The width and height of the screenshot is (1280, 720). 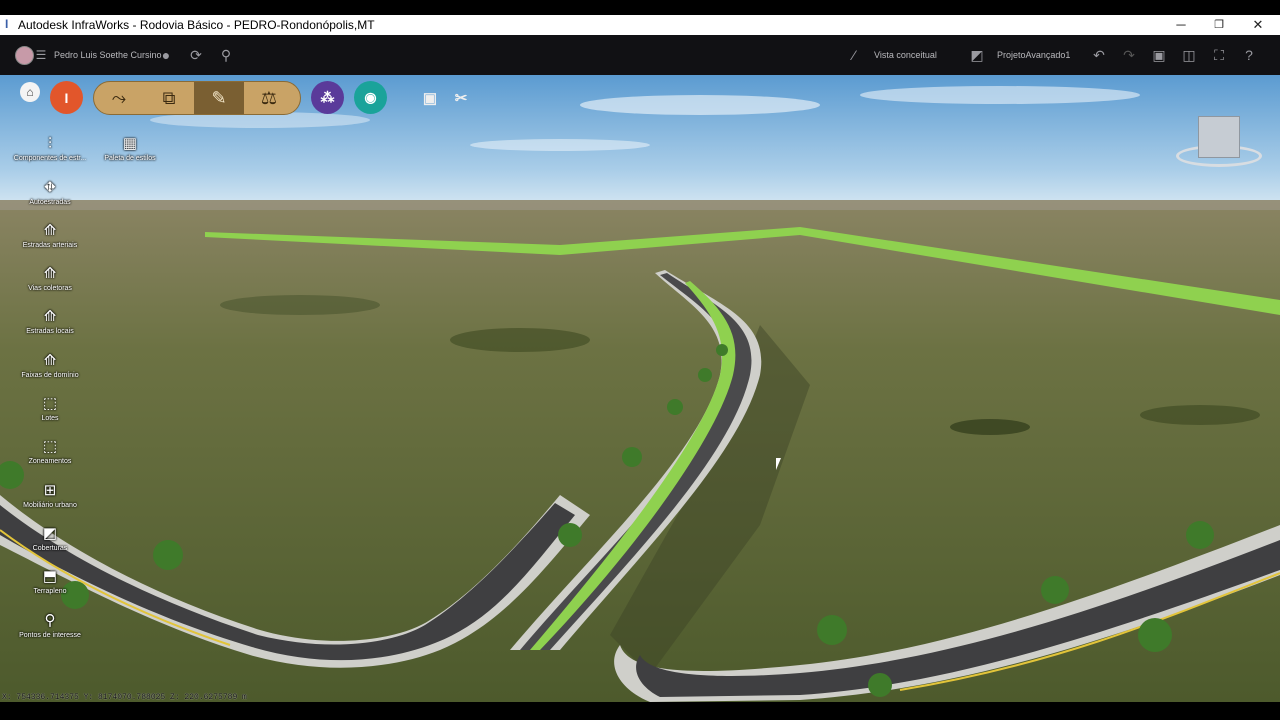 I want to click on road-design-icon: ⤳, so click(x=119, y=98).